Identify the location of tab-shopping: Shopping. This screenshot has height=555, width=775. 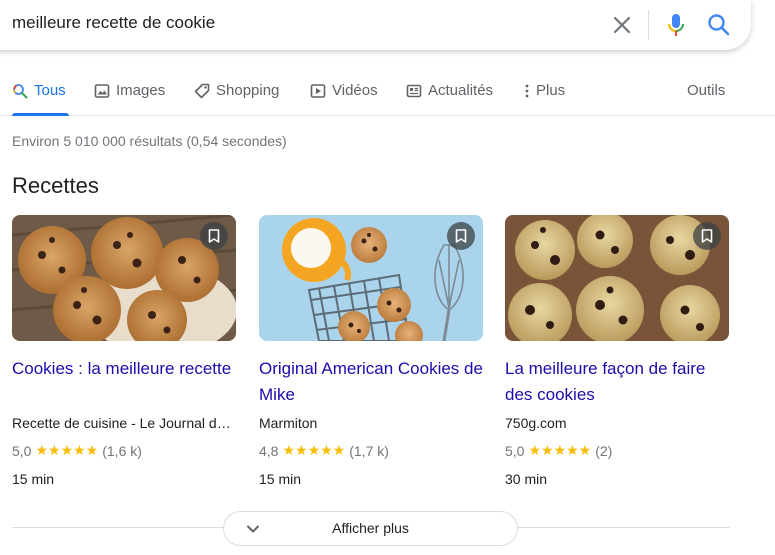
(236, 99).